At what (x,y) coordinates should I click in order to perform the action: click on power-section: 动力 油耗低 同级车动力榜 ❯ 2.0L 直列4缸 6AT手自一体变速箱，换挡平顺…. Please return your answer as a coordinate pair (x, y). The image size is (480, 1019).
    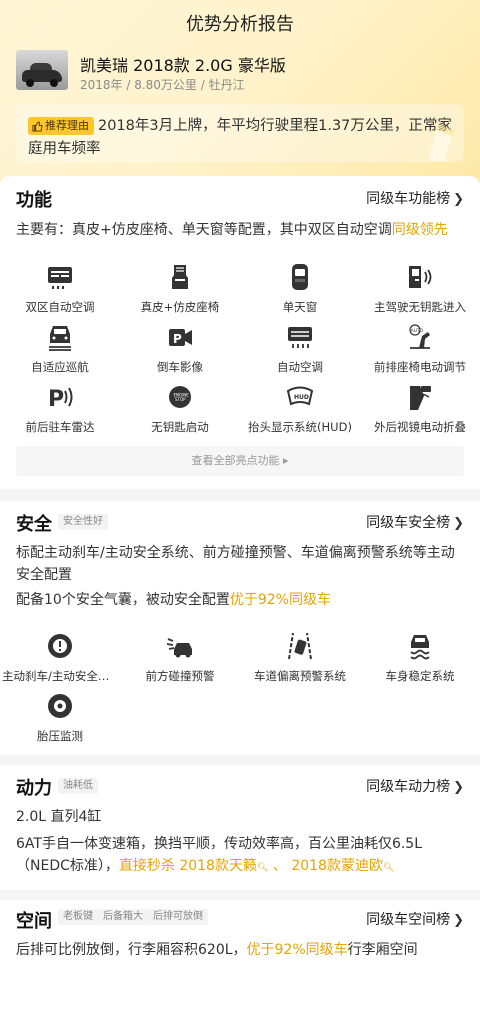
    Looking at the image, I should click on (240, 827).